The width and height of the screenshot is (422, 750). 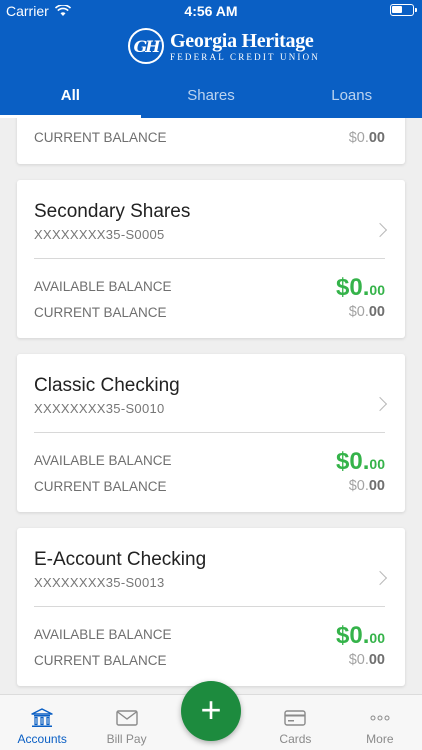 I want to click on battery-icon, so click(x=403, y=10).